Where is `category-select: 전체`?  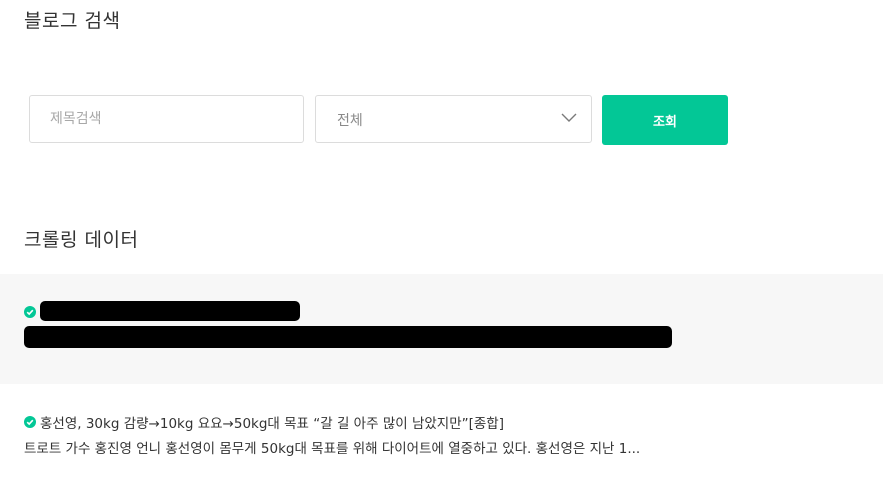 category-select: 전체 is located at coordinates (453, 119).